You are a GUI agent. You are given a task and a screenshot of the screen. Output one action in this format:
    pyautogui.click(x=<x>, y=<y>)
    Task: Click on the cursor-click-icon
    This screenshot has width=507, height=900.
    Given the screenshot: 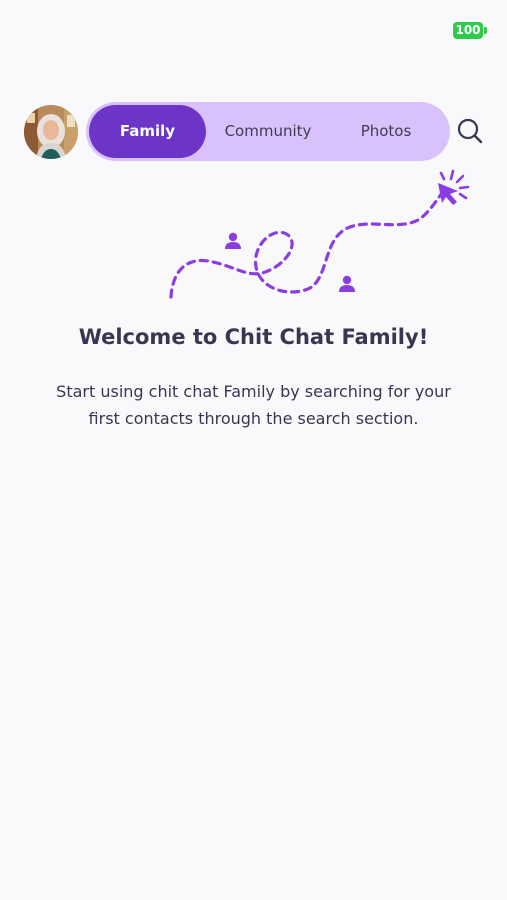 What is the action you would take?
    pyautogui.click(x=454, y=187)
    